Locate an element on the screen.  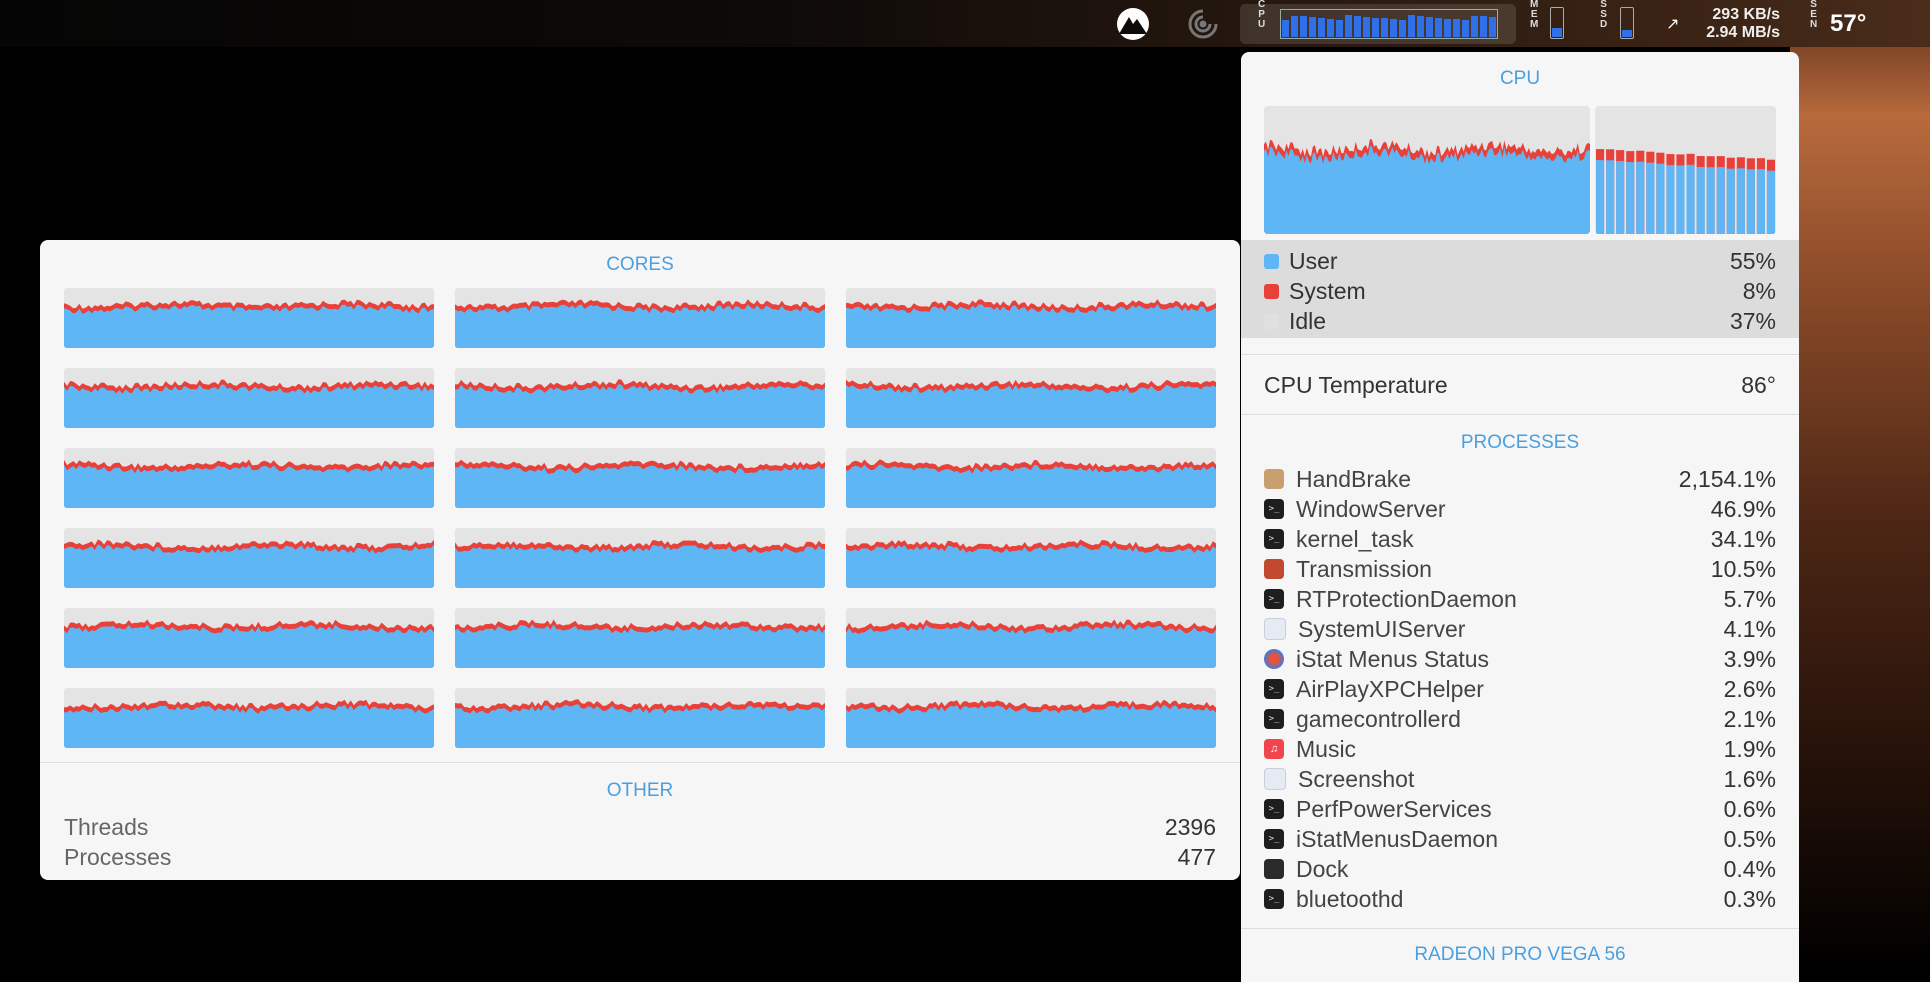
process-name: PerfPowerServices is located at coordinates (1394, 808).